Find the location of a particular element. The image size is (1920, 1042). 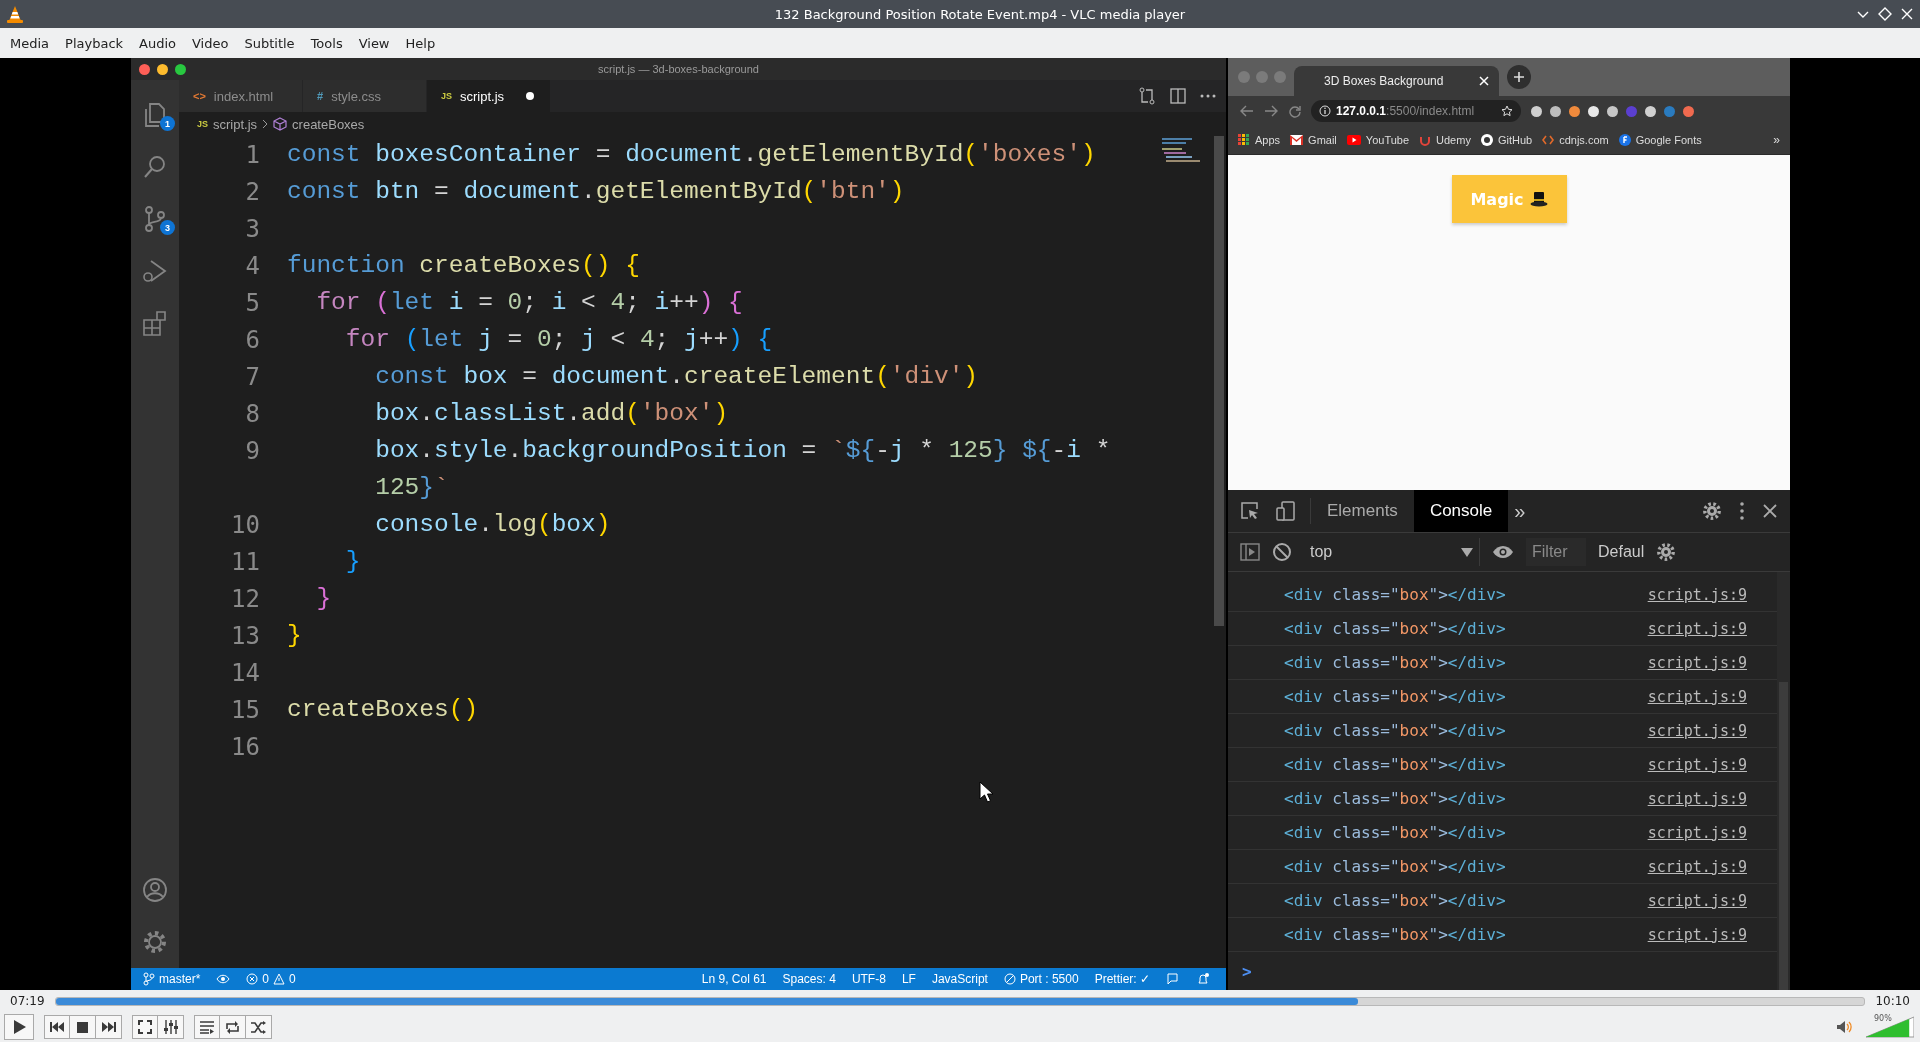

new-tab-button is located at coordinates (1519, 77).